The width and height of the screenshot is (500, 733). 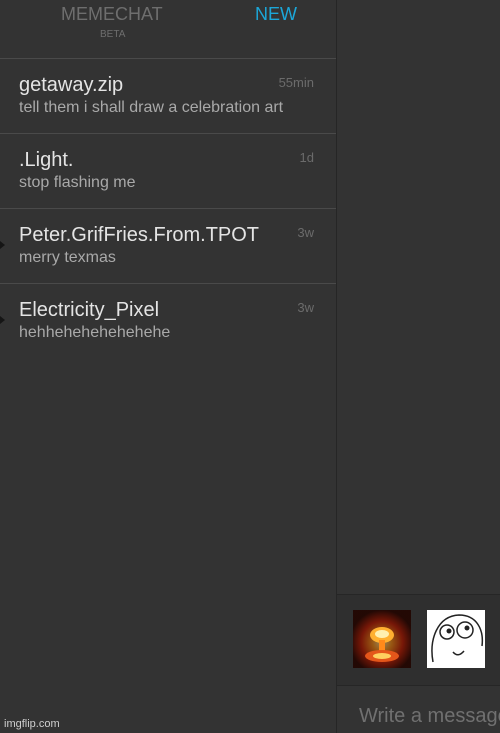 I want to click on nuclear-explosion-icon, so click(x=382, y=639).